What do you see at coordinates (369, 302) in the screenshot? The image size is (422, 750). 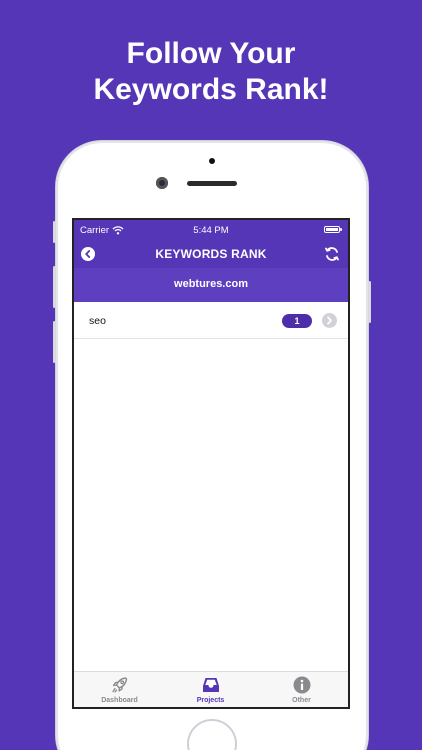 I see `phone-power-button` at bounding box center [369, 302].